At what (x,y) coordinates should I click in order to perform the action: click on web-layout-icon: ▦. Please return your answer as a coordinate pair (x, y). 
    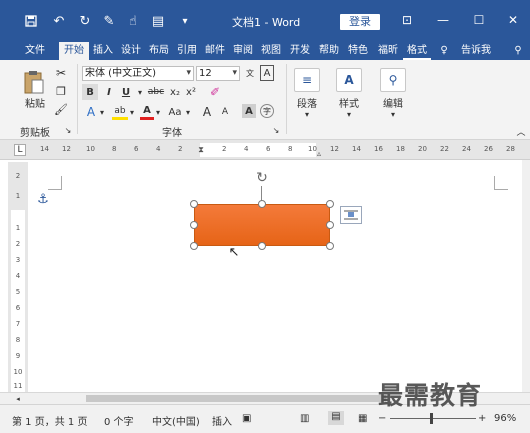
    Looking at the image, I should click on (362, 418).